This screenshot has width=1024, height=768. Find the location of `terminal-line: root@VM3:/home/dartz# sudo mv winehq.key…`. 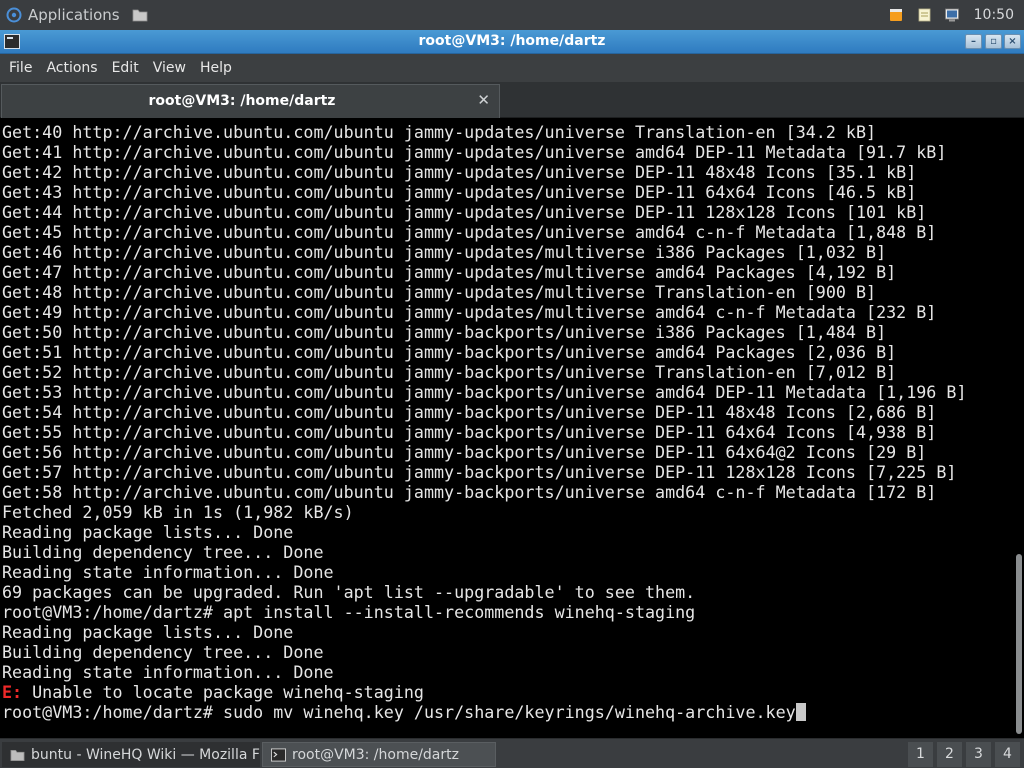

terminal-line: root@VM3:/home/dartz# sudo mv winehq.key… is located at coordinates (507, 712).